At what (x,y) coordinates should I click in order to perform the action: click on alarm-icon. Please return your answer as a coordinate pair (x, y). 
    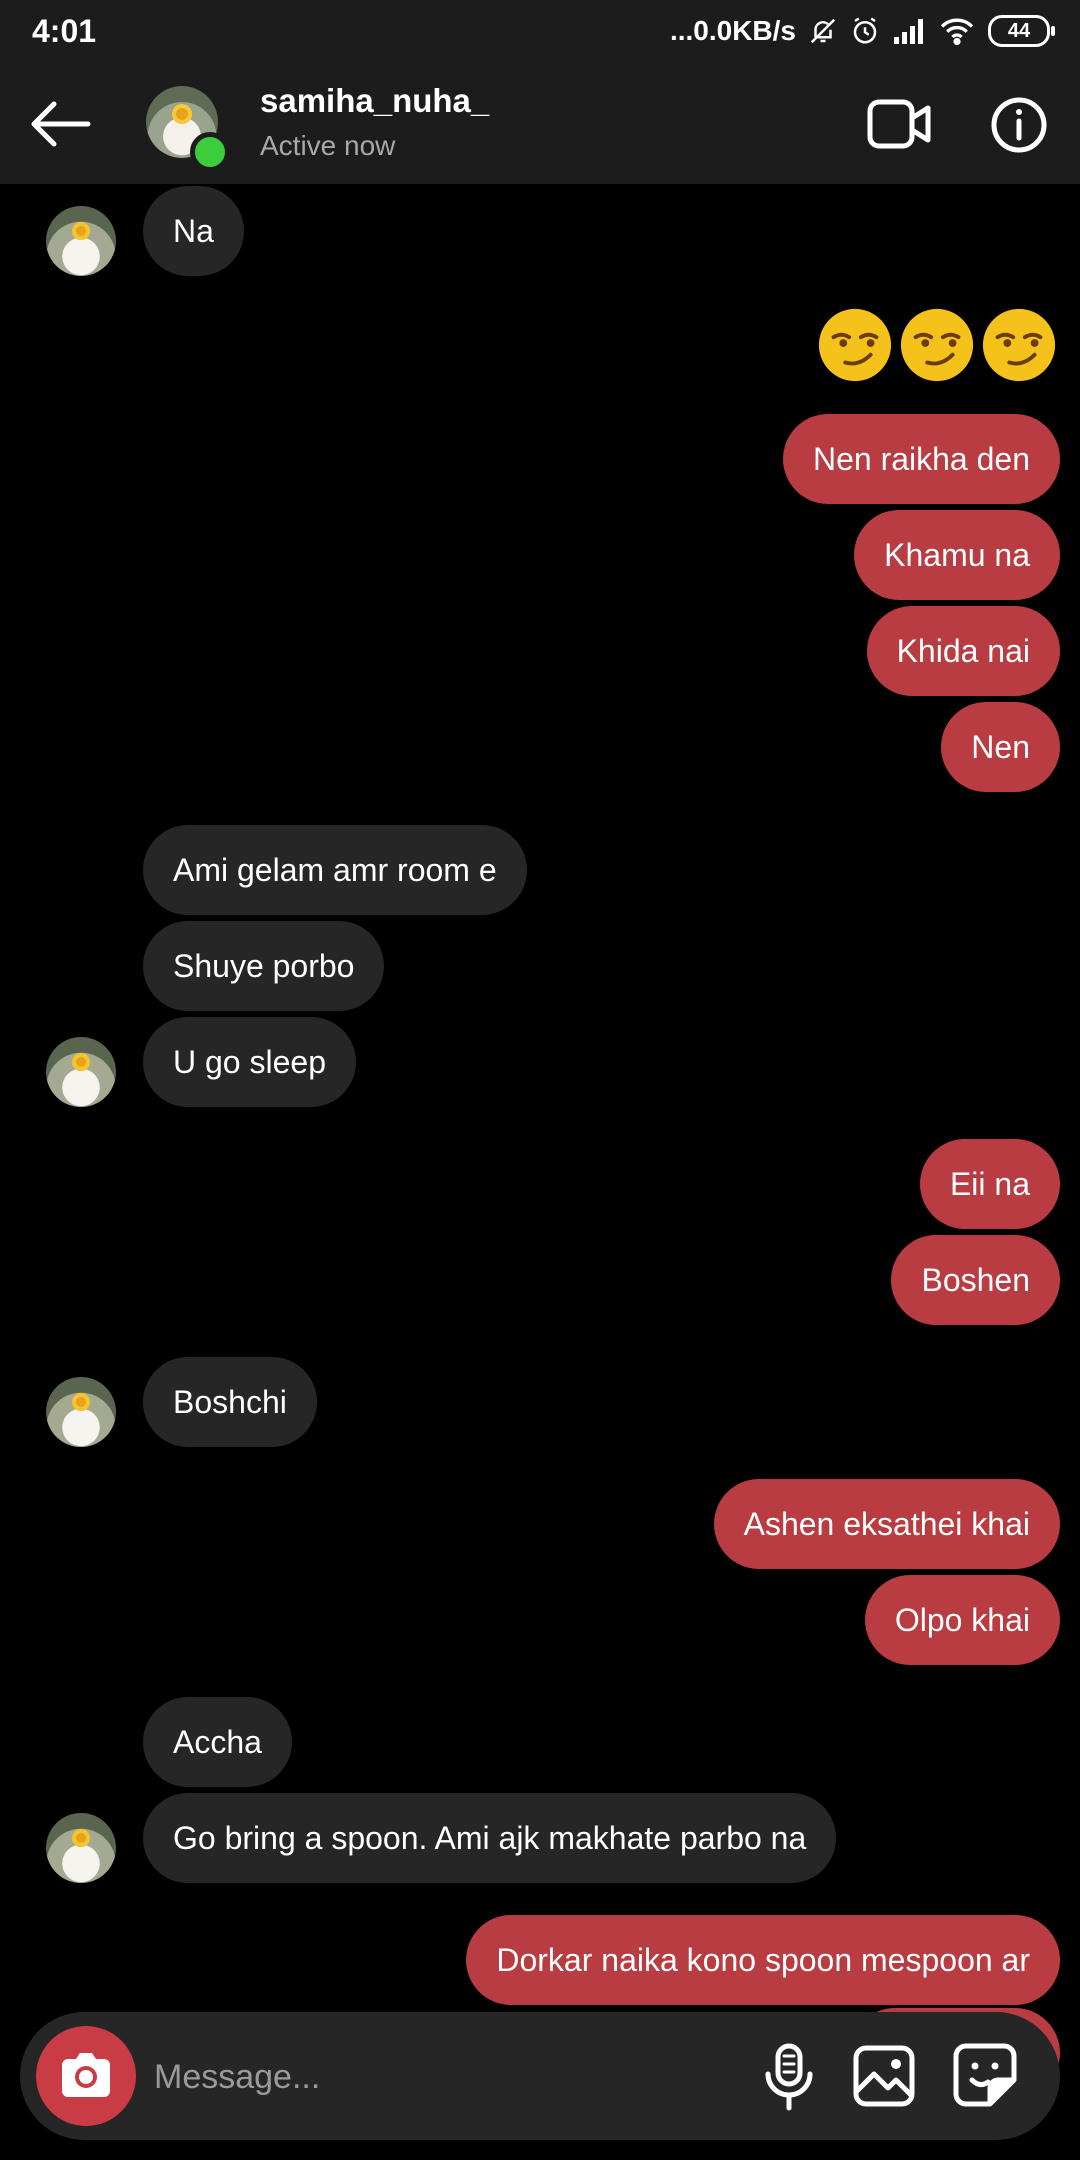
    Looking at the image, I should click on (865, 31).